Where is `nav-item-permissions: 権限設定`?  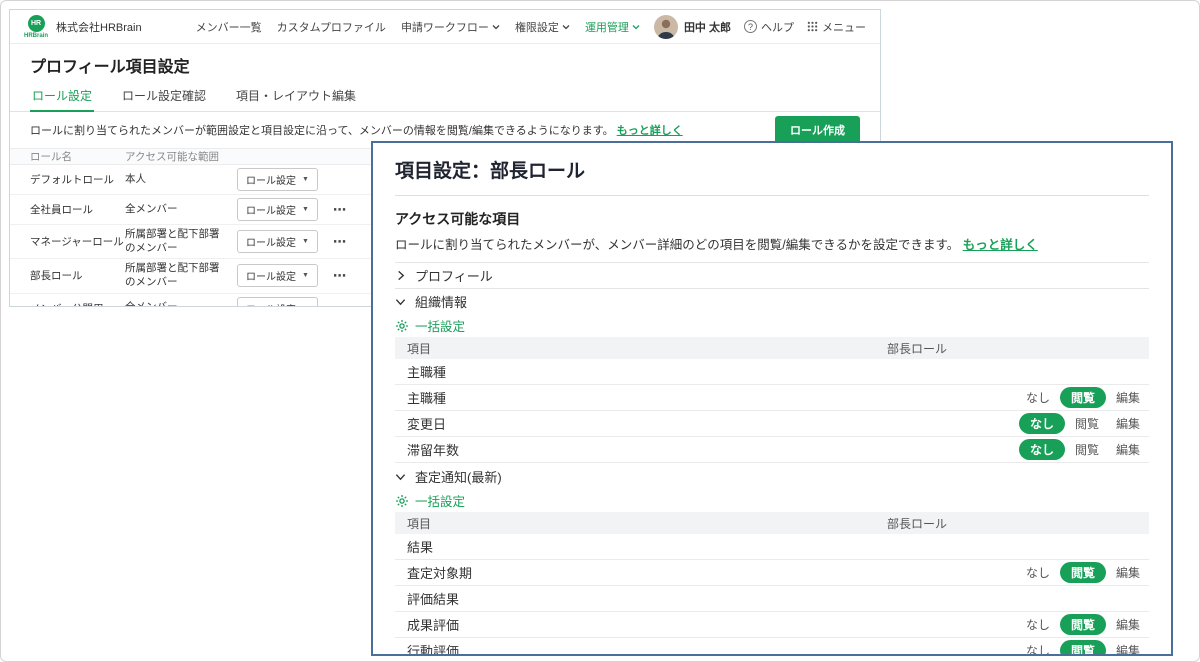
nav-item-permissions: 権限設定 is located at coordinates (542, 27).